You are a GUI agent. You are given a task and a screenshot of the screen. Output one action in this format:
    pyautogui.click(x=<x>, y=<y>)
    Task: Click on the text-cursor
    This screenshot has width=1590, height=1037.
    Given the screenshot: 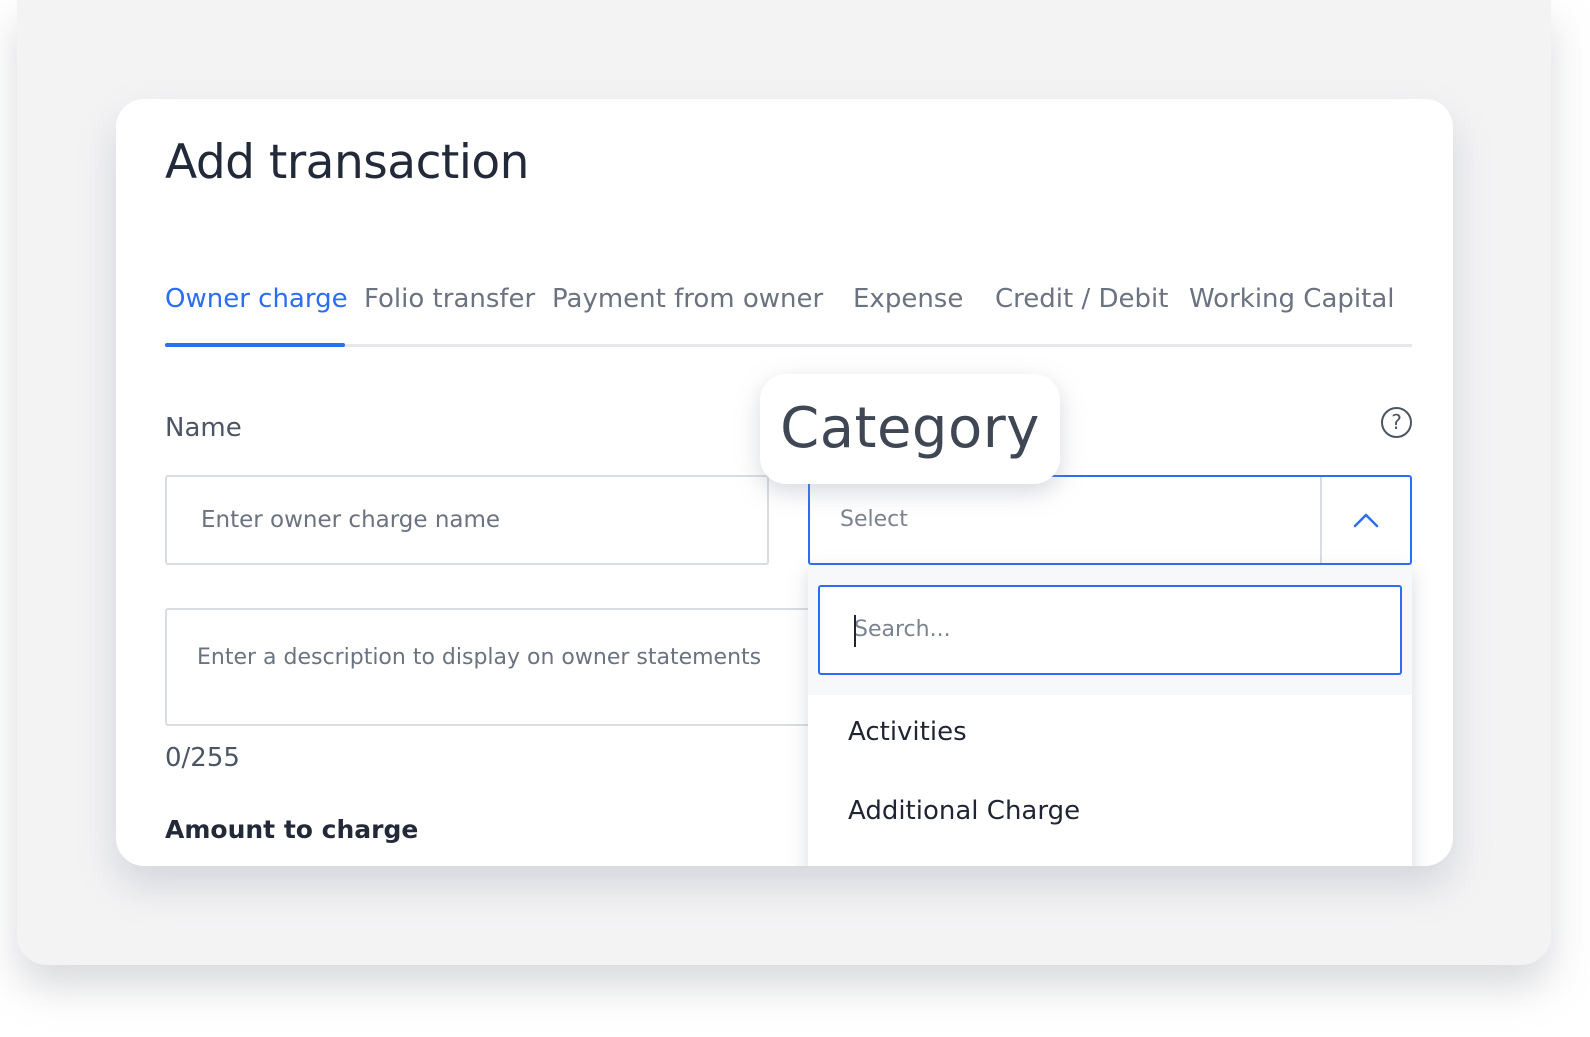 What is the action you would take?
    pyautogui.click(x=855, y=631)
    